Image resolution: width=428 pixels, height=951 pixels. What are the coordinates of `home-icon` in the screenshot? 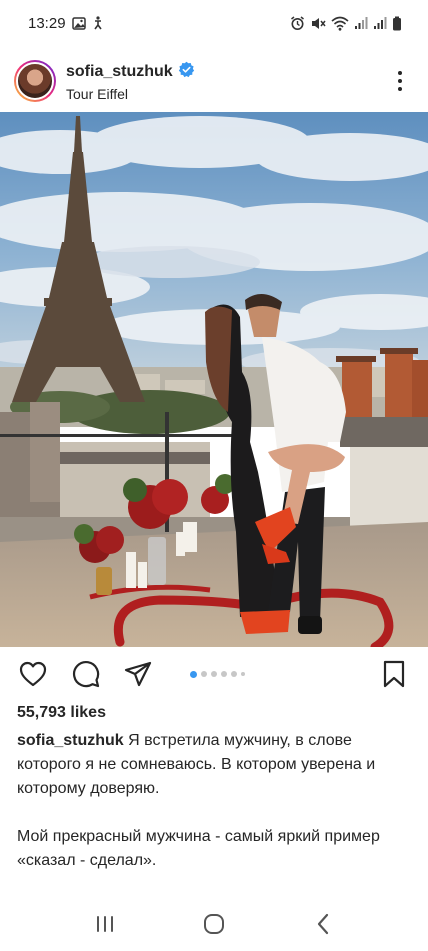 It's located at (213, 924).